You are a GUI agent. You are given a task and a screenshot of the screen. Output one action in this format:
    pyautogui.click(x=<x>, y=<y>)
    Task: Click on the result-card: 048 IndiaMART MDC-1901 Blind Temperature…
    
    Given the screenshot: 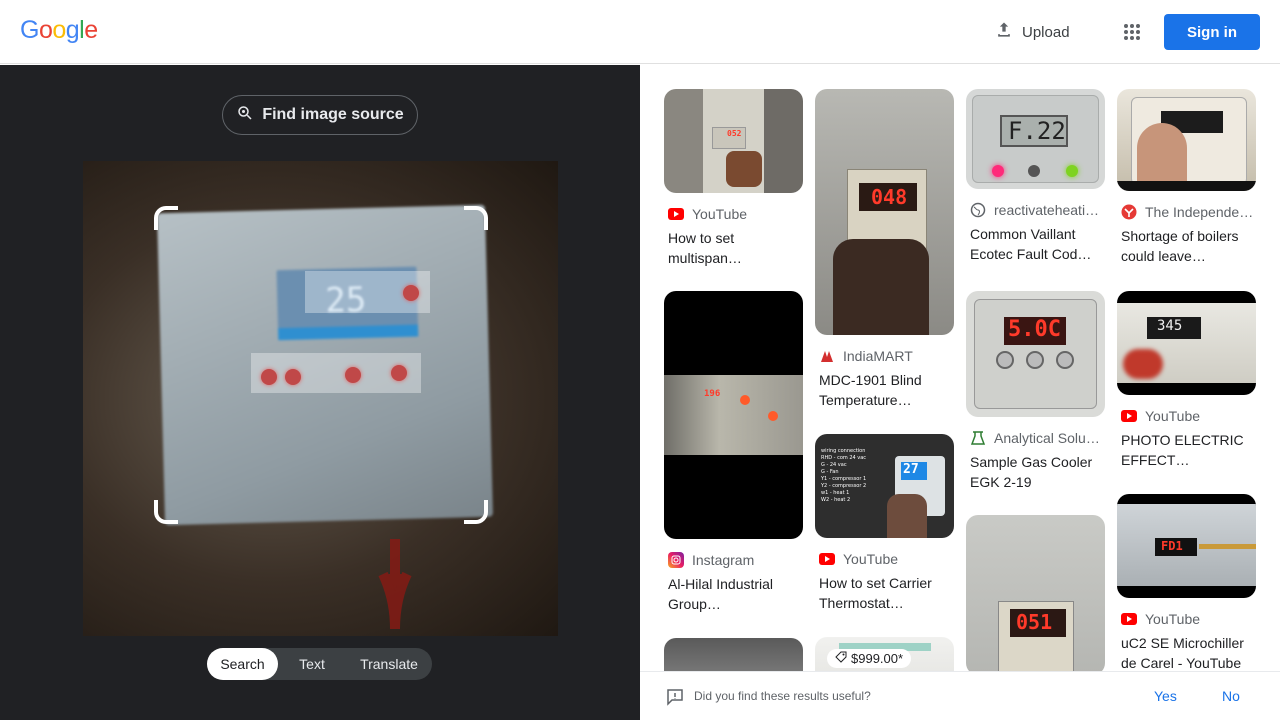 What is the action you would take?
    pyautogui.click(x=884, y=249)
    